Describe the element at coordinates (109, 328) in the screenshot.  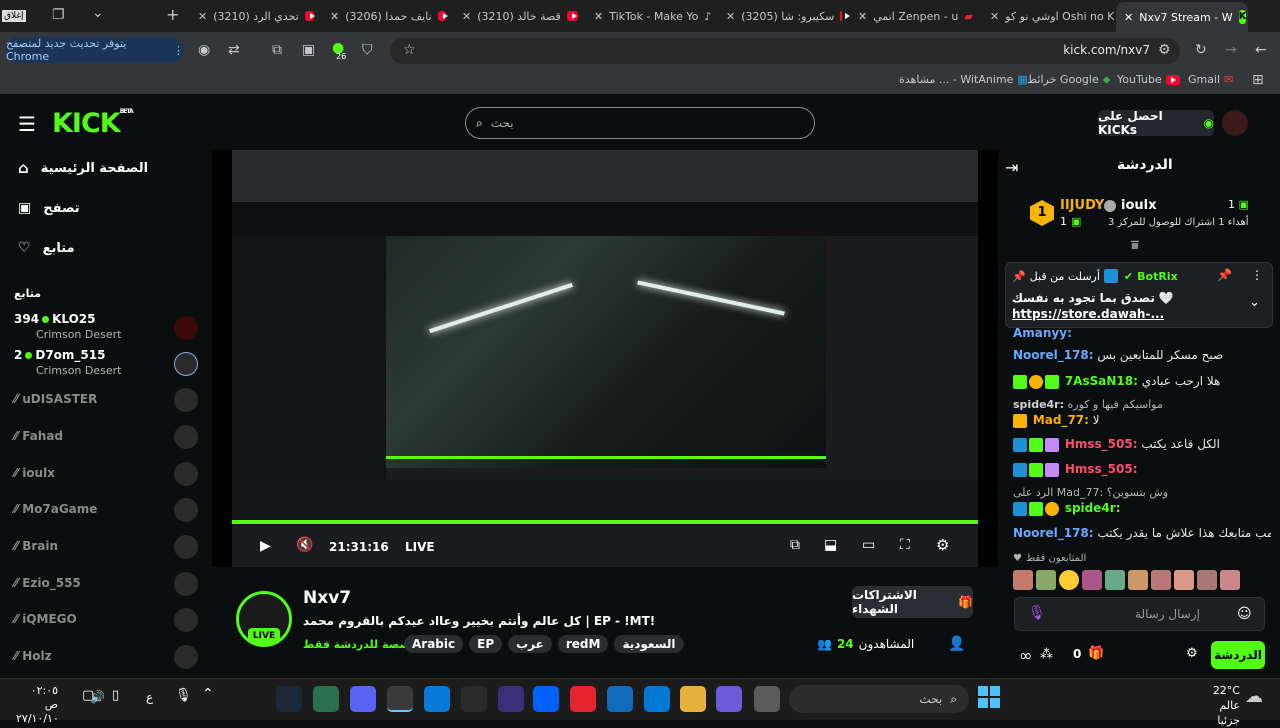
I see `channel-item-klo25: 394 KLO25 Crimson Desert` at that location.